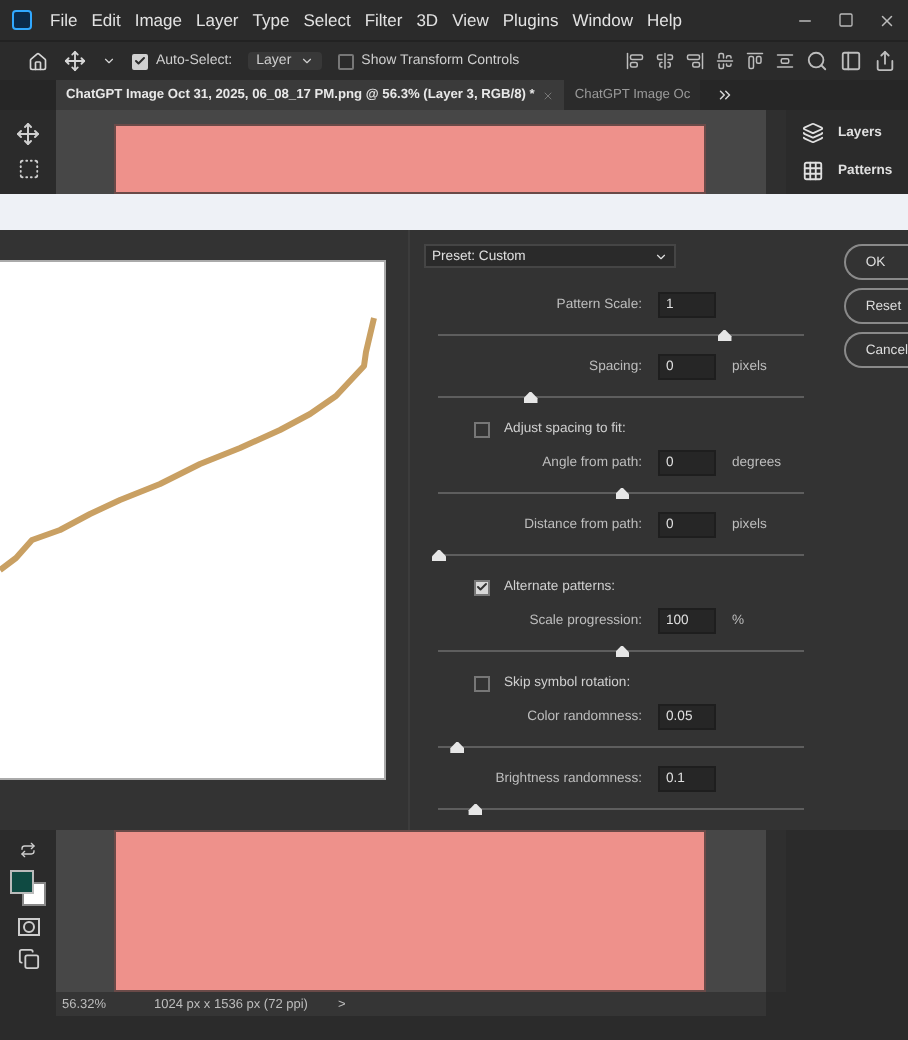 The height and width of the screenshot is (1040, 908). Describe the element at coordinates (64, 20) in the screenshot. I see `menu-item: File` at that location.